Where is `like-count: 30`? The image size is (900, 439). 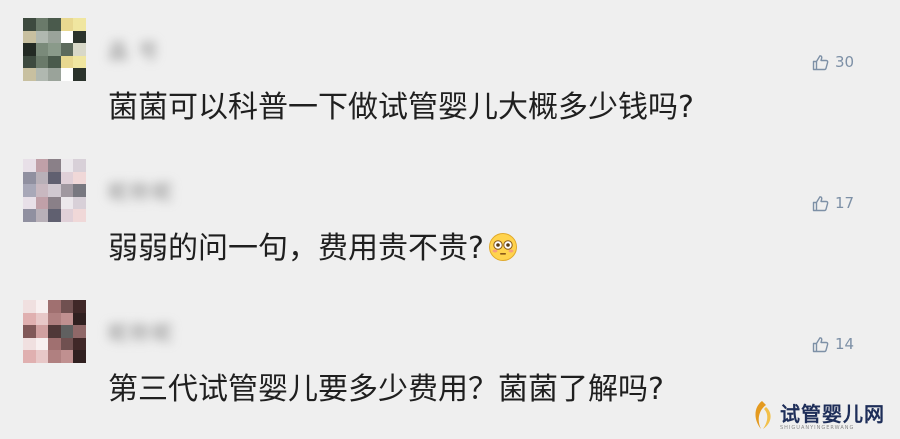 like-count: 30 is located at coordinates (845, 62).